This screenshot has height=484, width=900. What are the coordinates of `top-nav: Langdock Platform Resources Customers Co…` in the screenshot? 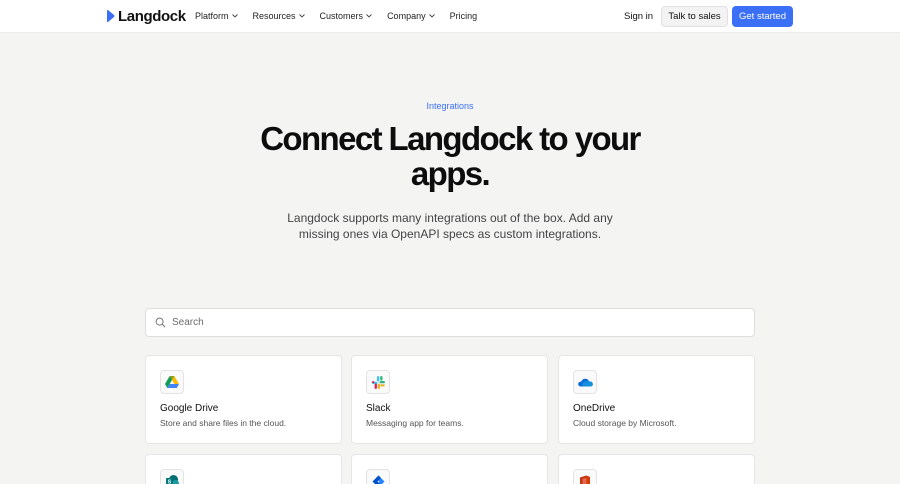 It's located at (450, 16).